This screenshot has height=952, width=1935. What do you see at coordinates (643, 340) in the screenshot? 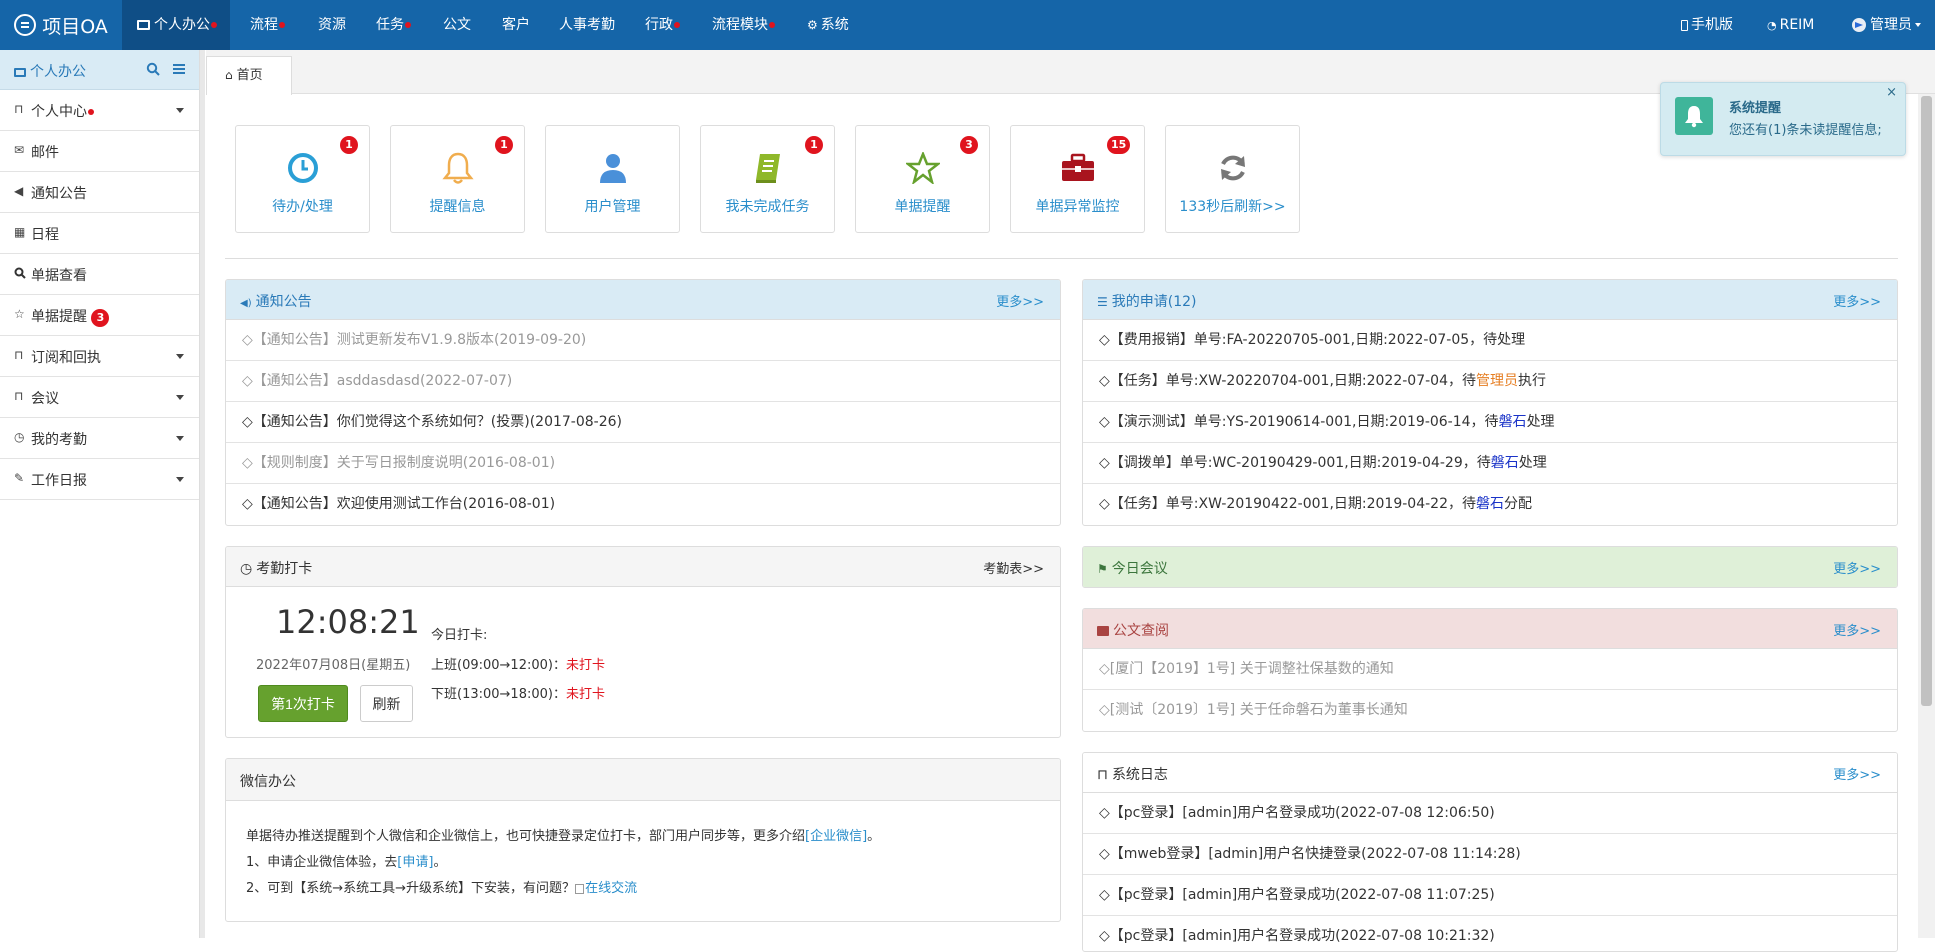
I see `list-item: ◇【通知公告】测试更新发布V1.9.8版本(2019-09-20)` at bounding box center [643, 340].